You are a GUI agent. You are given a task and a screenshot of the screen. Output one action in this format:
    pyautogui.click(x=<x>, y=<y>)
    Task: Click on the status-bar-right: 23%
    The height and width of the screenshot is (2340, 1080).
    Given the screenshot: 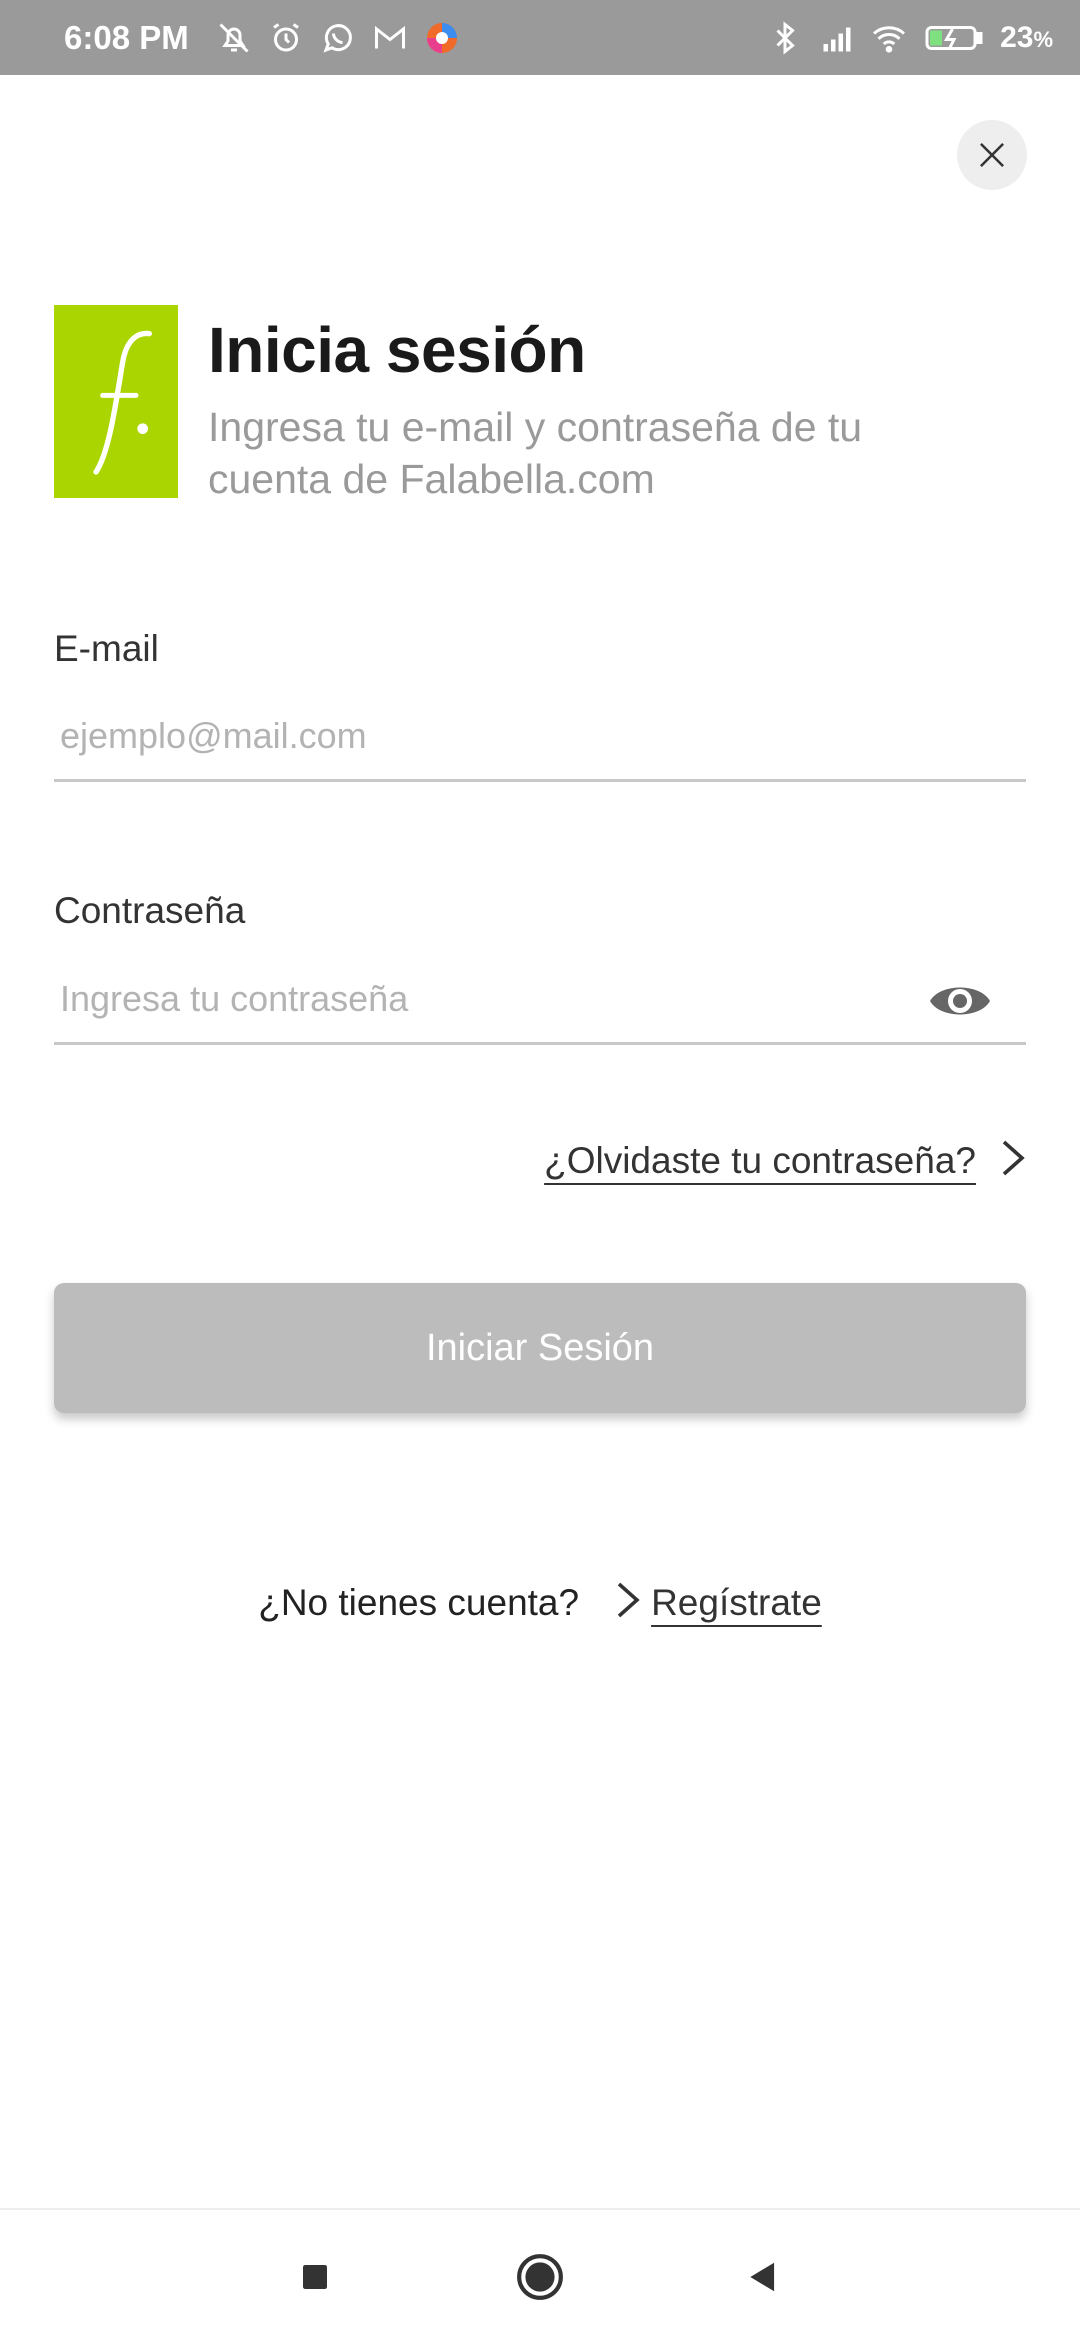 What is the action you would take?
    pyautogui.click(x=909, y=38)
    